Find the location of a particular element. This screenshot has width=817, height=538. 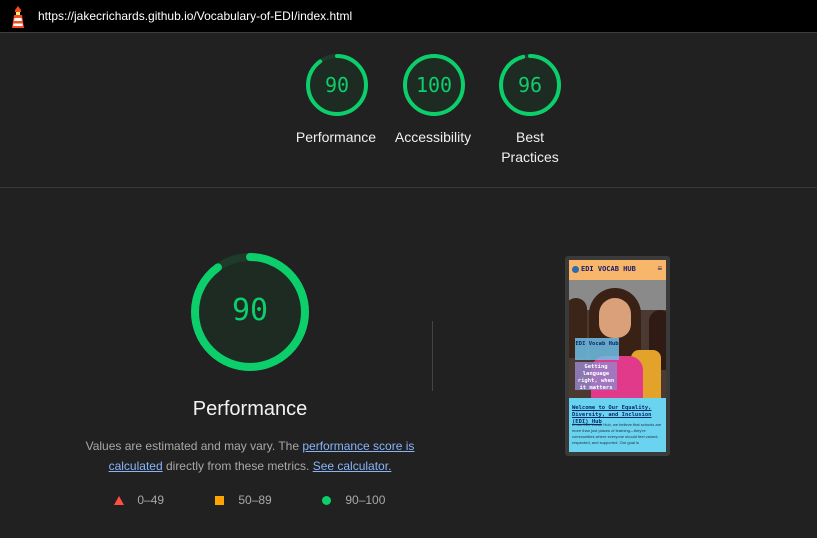

legend-average-range: 50–89 is located at coordinates (255, 500).